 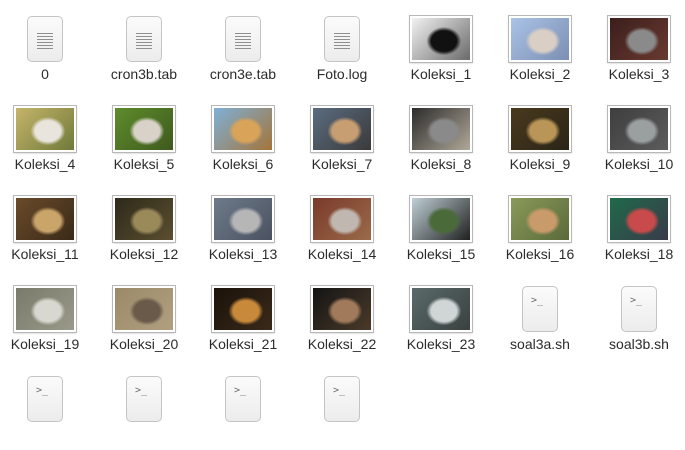 What do you see at coordinates (144, 344) in the screenshot?
I see `file-name-label: Koleksi_20` at bounding box center [144, 344].